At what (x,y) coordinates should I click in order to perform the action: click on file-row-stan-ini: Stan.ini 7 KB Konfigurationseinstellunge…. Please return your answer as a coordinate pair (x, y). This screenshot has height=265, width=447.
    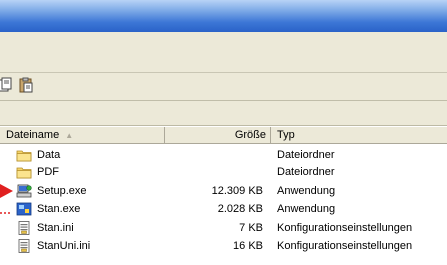
    Looking at the image, I should click on (223, 228).